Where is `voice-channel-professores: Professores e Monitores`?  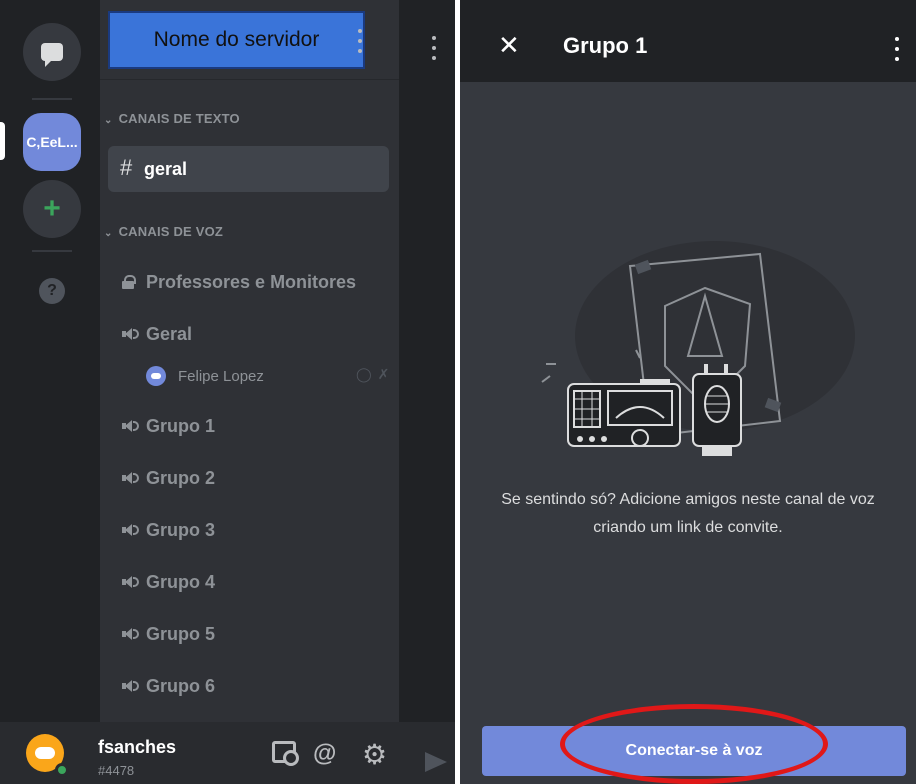
voice-channel-professores: Professores e Monitores is located at coordinates (239, 282).